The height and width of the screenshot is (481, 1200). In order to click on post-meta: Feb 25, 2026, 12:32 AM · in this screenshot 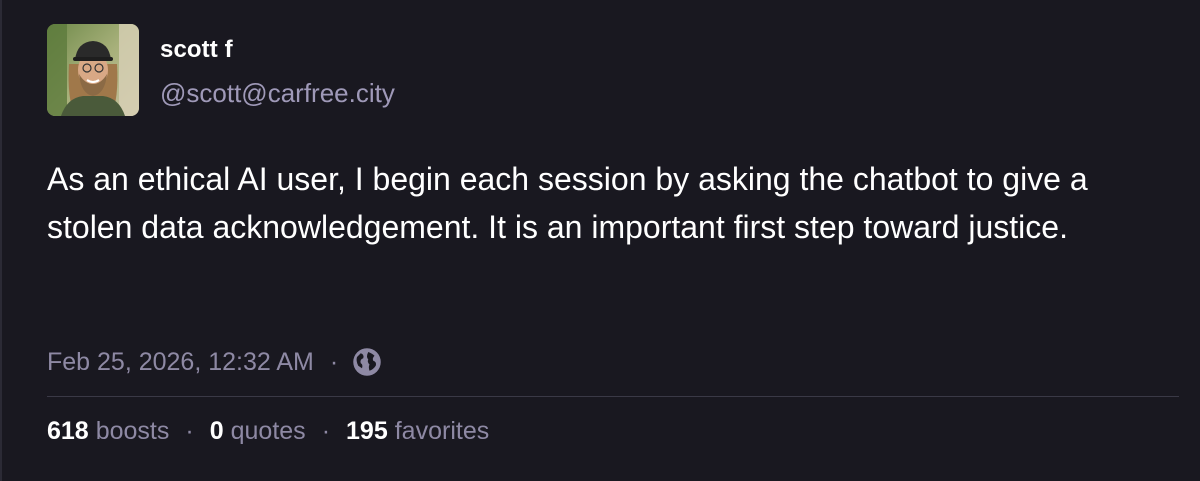, I will do `click(214, 362)`.